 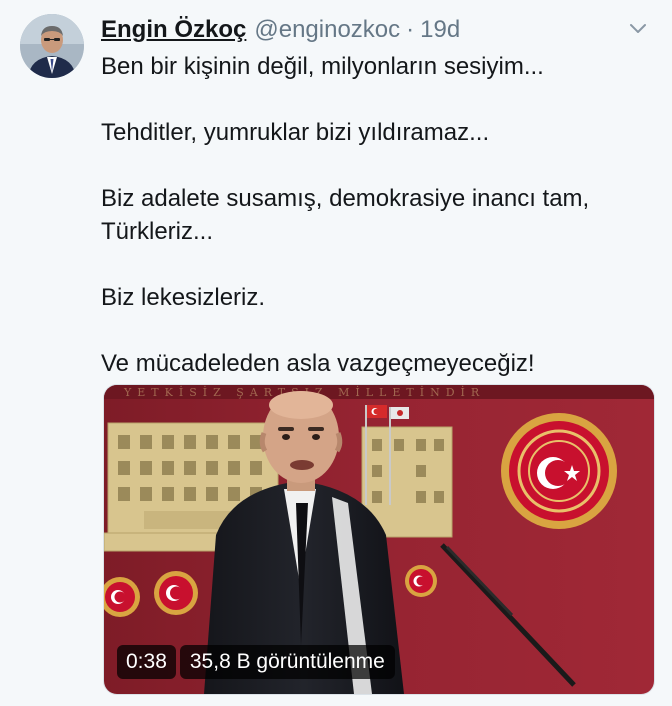 I want to click on video-info: 0:38 35,8 B görüntülenme, so click(x=256, y=662).